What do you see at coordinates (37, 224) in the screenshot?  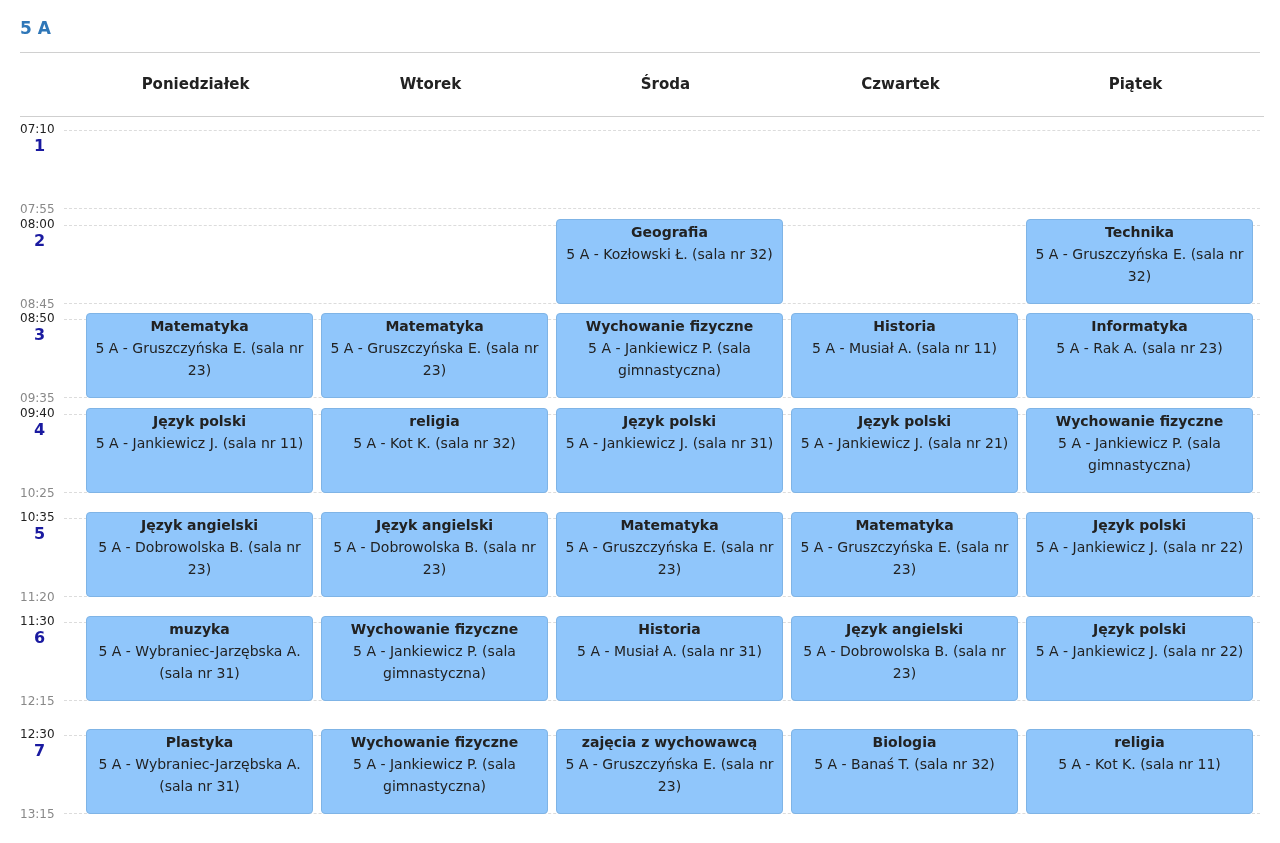 I see `start-time: 08:00` at bounding box center [37, 224].